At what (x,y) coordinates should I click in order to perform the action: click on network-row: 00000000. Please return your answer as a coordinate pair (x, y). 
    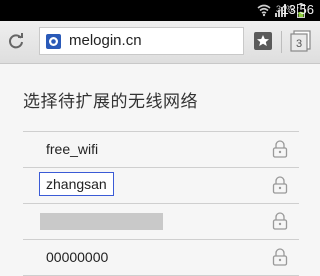
    Looking at the image, I should click on (161, 257).